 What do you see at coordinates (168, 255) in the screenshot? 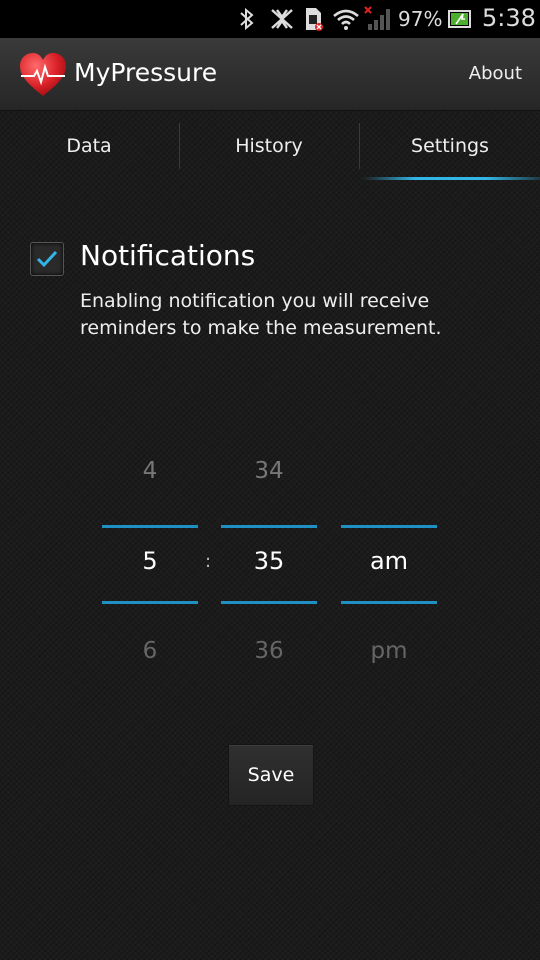
I see `notifications-title: Notifications` at bounding box center [168, 255].